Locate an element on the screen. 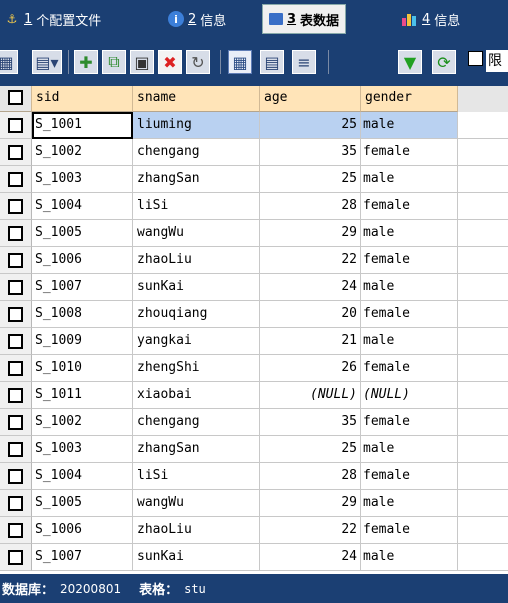  cell-age: (NULL) is located at coordinates (310, 395).